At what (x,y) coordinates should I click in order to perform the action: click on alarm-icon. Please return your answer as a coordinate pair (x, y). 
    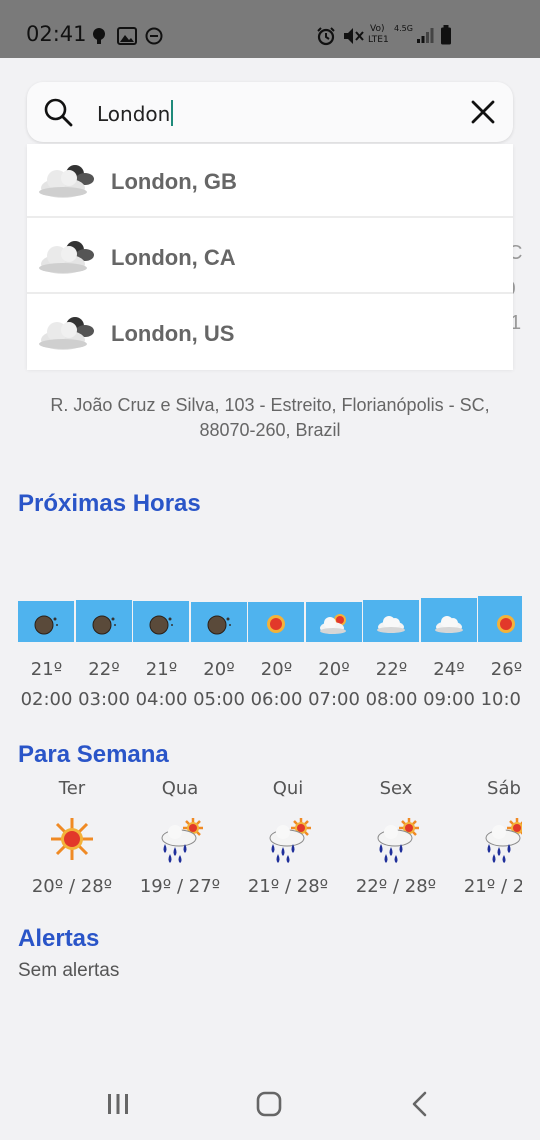
    Looking at the image, I should click on (326, 36).